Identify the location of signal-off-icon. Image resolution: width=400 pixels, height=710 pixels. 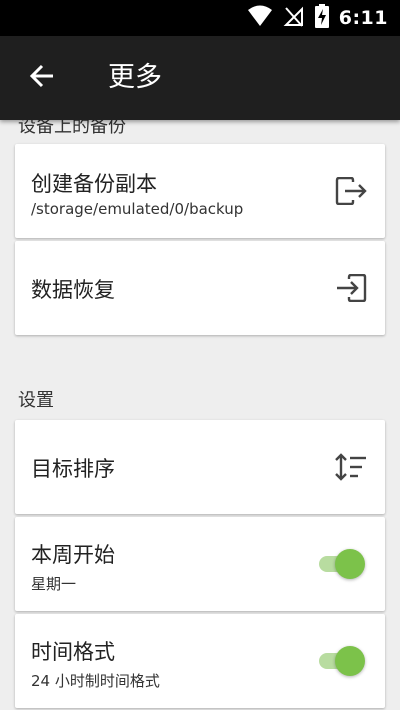
(294, 18).